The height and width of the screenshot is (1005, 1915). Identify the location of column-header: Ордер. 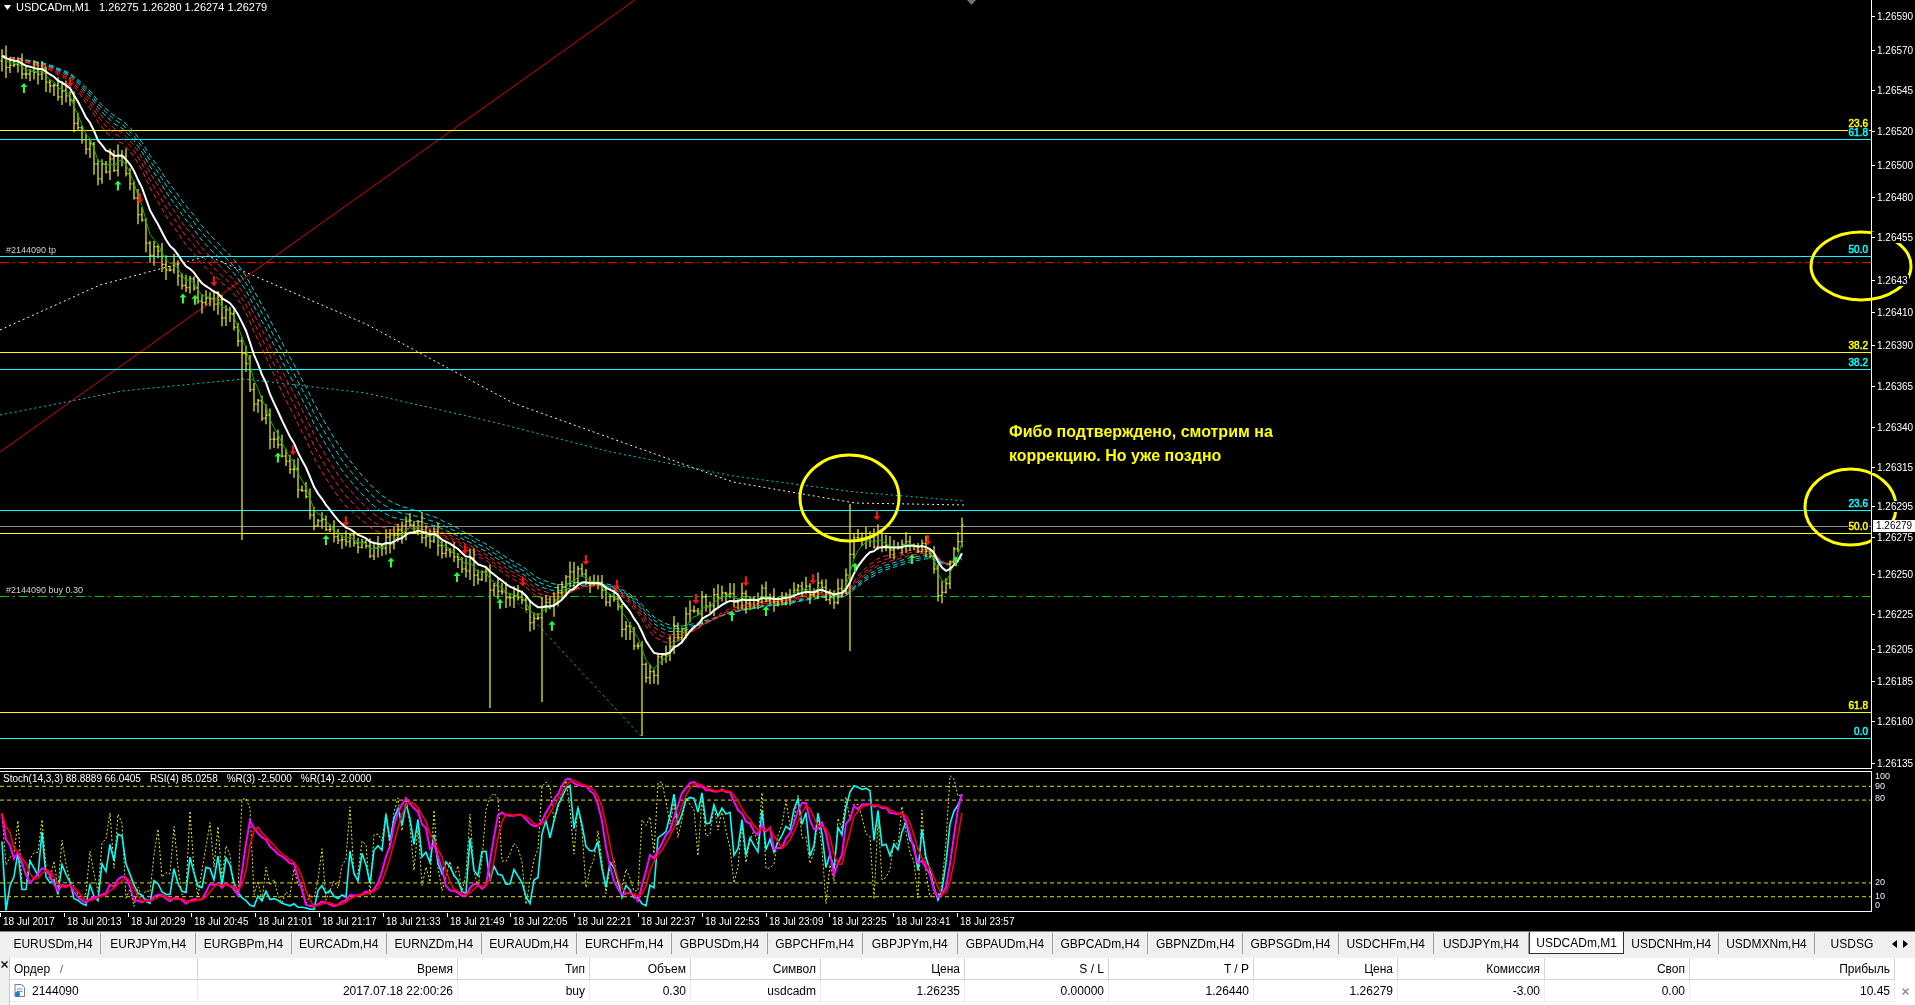
(32, 968).